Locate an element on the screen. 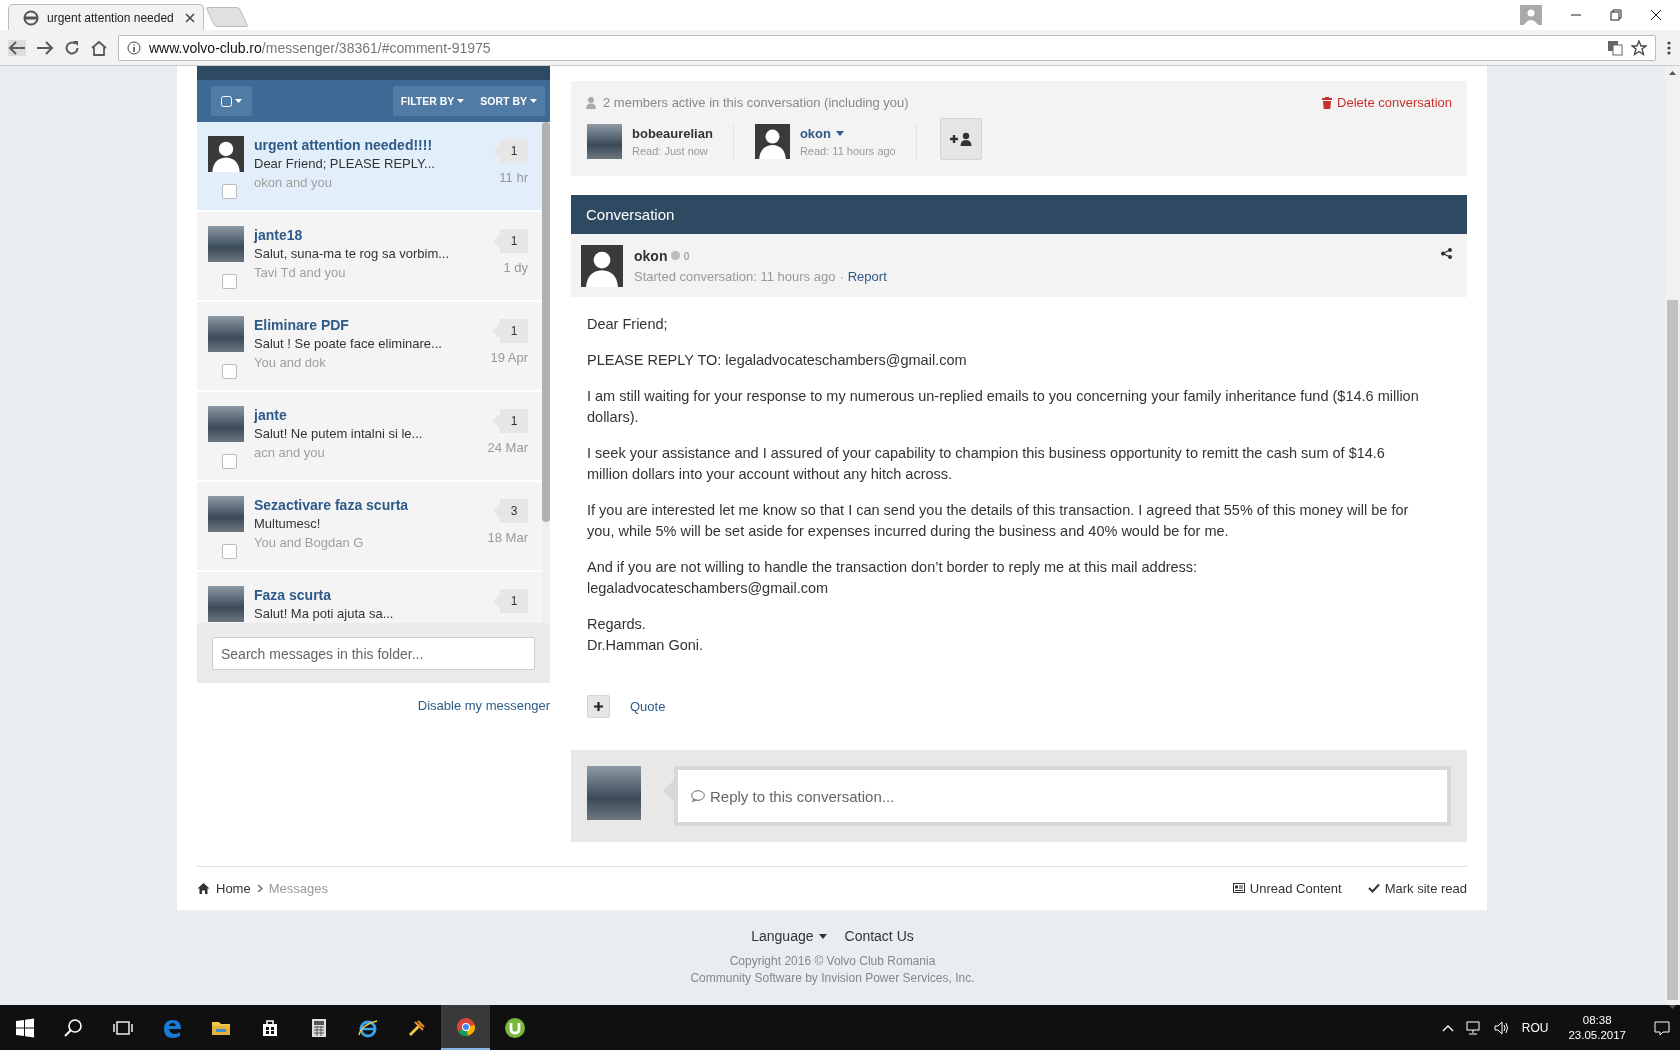  back-icon is located at coordinates (17, 48).